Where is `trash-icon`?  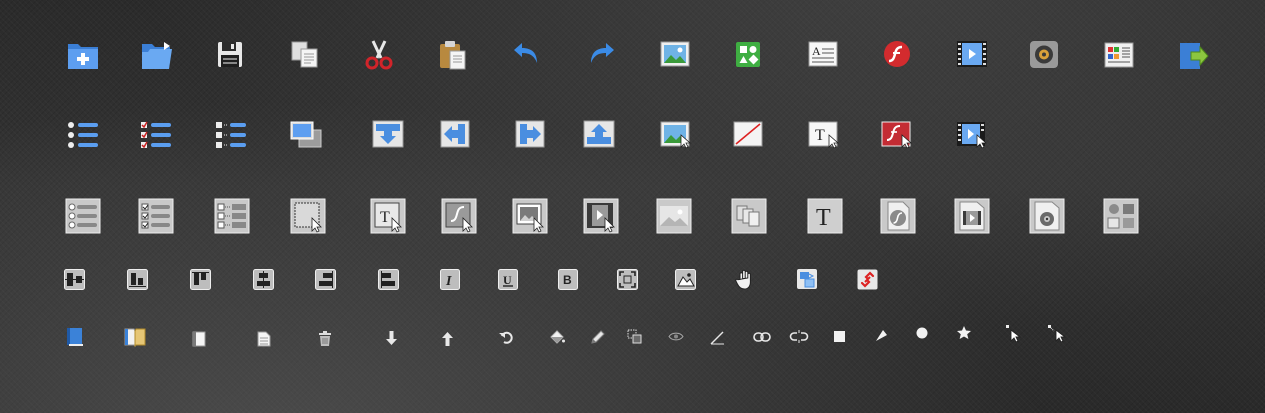 trash-icon is located at coordinates (325, 339).